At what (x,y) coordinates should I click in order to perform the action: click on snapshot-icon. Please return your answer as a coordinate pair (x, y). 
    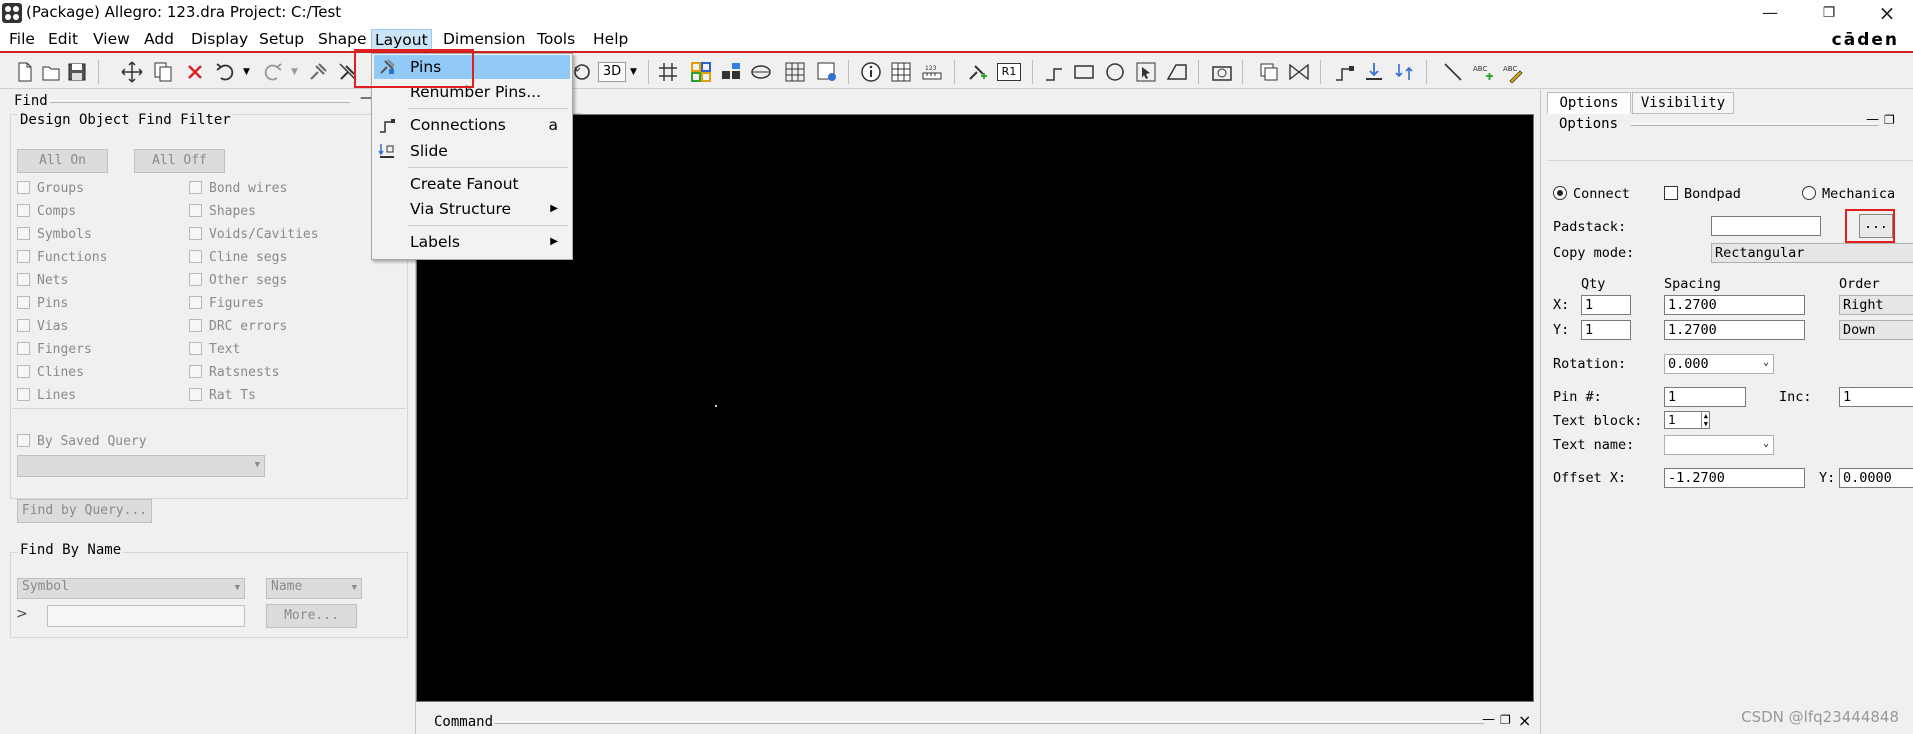
    Looking at the image, I should click on (1222, 72).